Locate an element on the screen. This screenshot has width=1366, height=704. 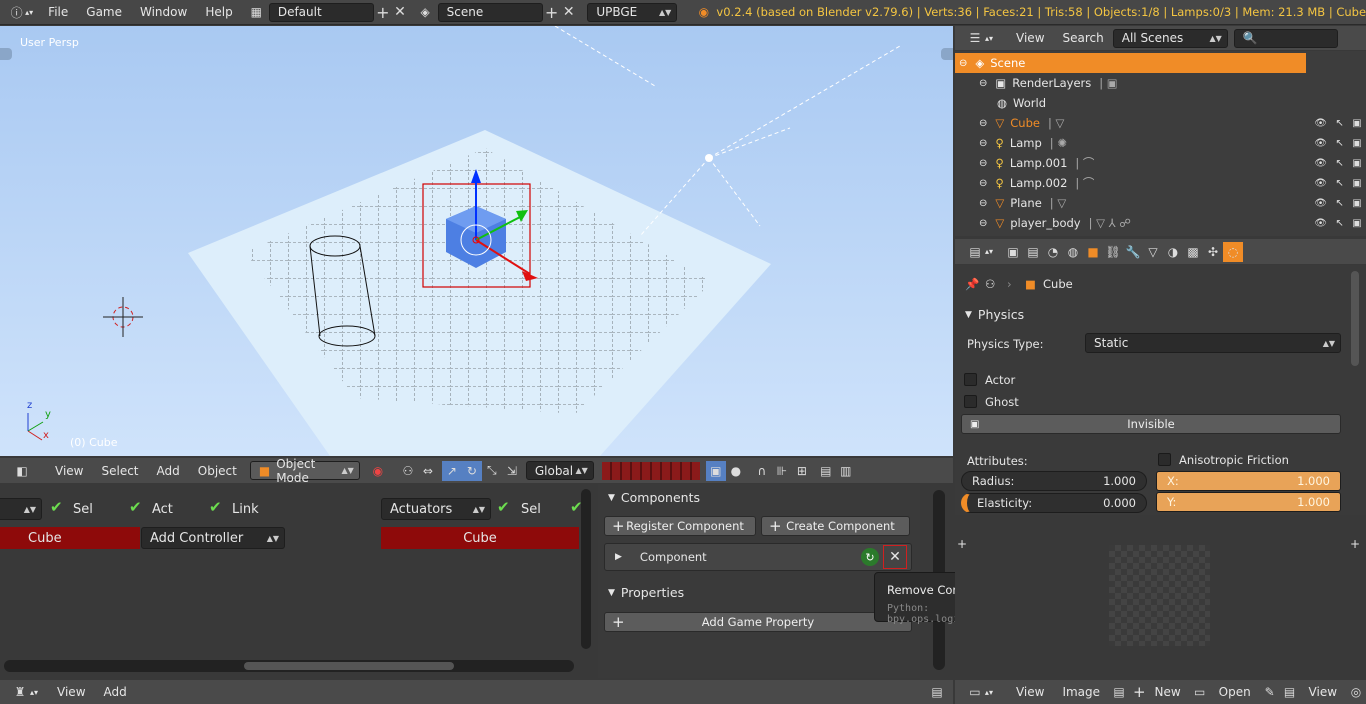
menu-add: Add is located at coordinates (168, 471).